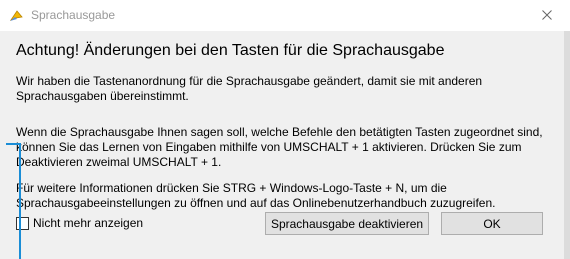 The image size is (570, 259). What do you see at coordinates (347, 223) in the screenshot?
I see `deactivate-narrator-button: Sprachausgabe deaktivieren` at bounding box center [347, 223].